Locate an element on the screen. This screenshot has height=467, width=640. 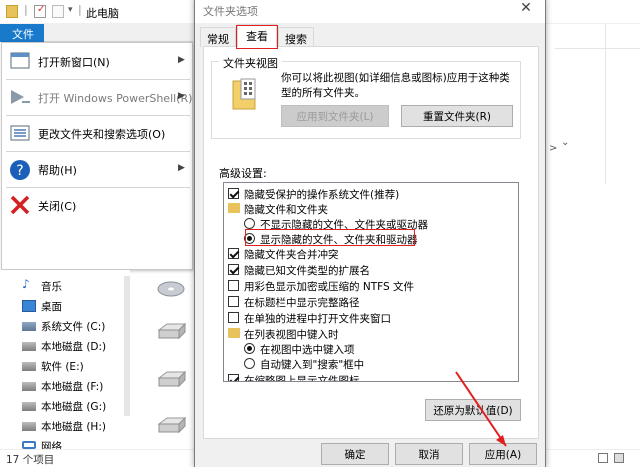
music-icon: ♪ is located at coordinates (26, 284).